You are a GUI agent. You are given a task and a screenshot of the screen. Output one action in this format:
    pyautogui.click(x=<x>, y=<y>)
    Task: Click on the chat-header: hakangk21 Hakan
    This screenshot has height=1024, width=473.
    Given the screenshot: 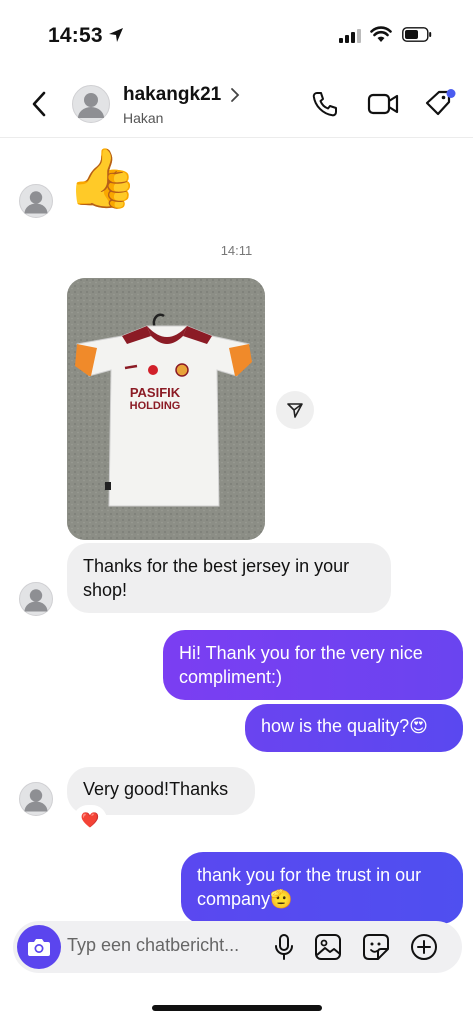 What is the action you would take?
    pyautogui.click(x=236, y=104)
    